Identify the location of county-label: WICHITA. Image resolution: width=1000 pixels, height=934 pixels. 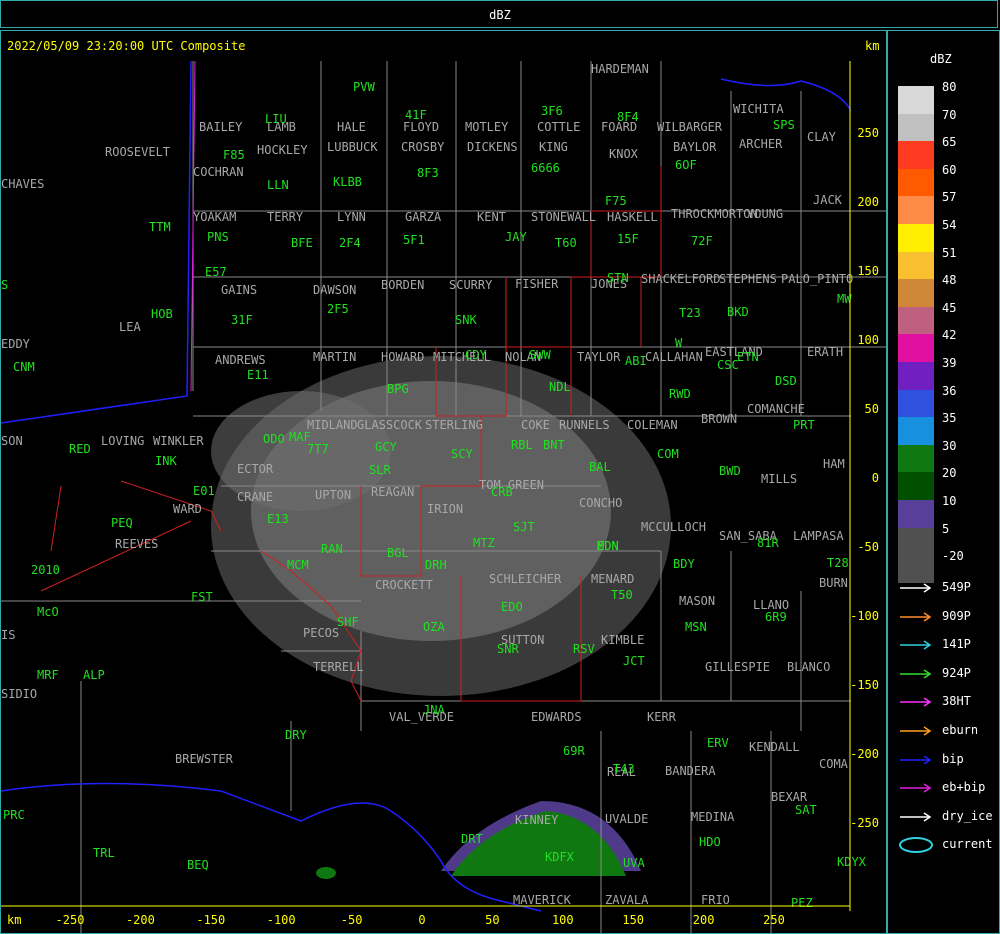
(758, 109).